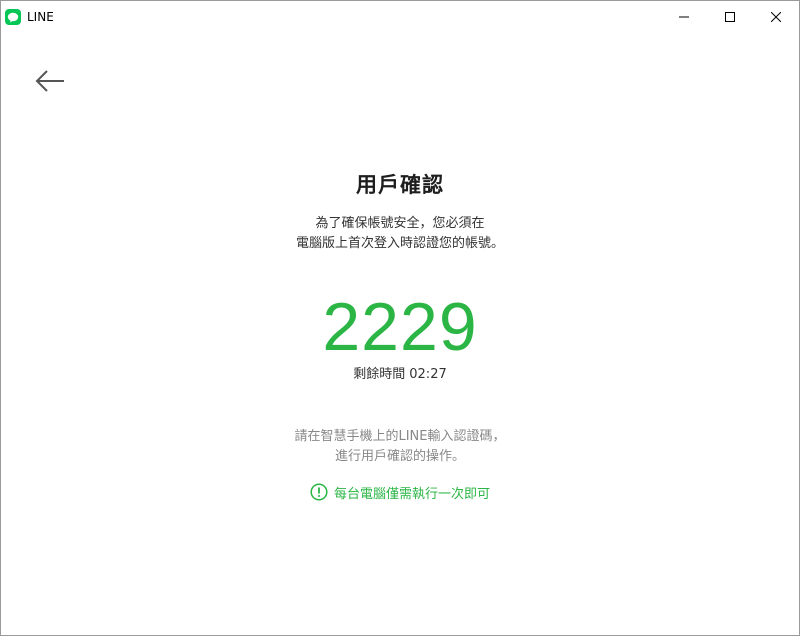 The height and width of the screenshot is (636, 800). I want to click on timer-label: 剩餘時間, so click(379, 374).